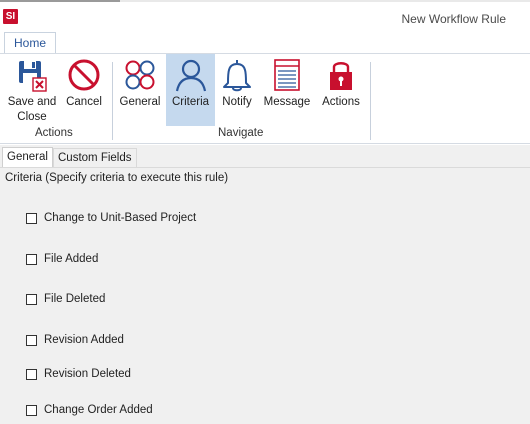 This screenshot has width=530, height=424. Describe the element at coordinates (190, 75) in the screenshot. I see `person-icon` at that location.